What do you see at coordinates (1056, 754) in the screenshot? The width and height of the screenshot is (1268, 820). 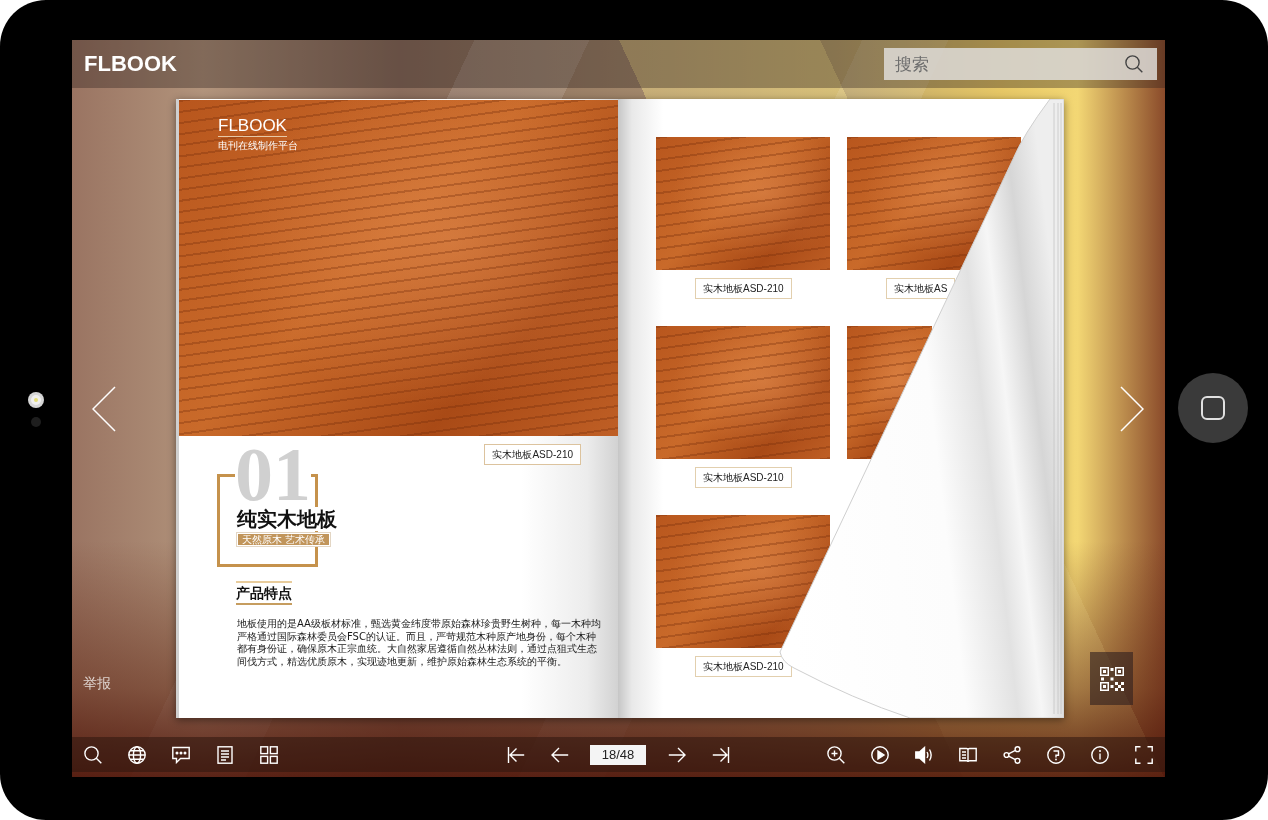 I see `help-icon` at bounding box center [1056, 754].